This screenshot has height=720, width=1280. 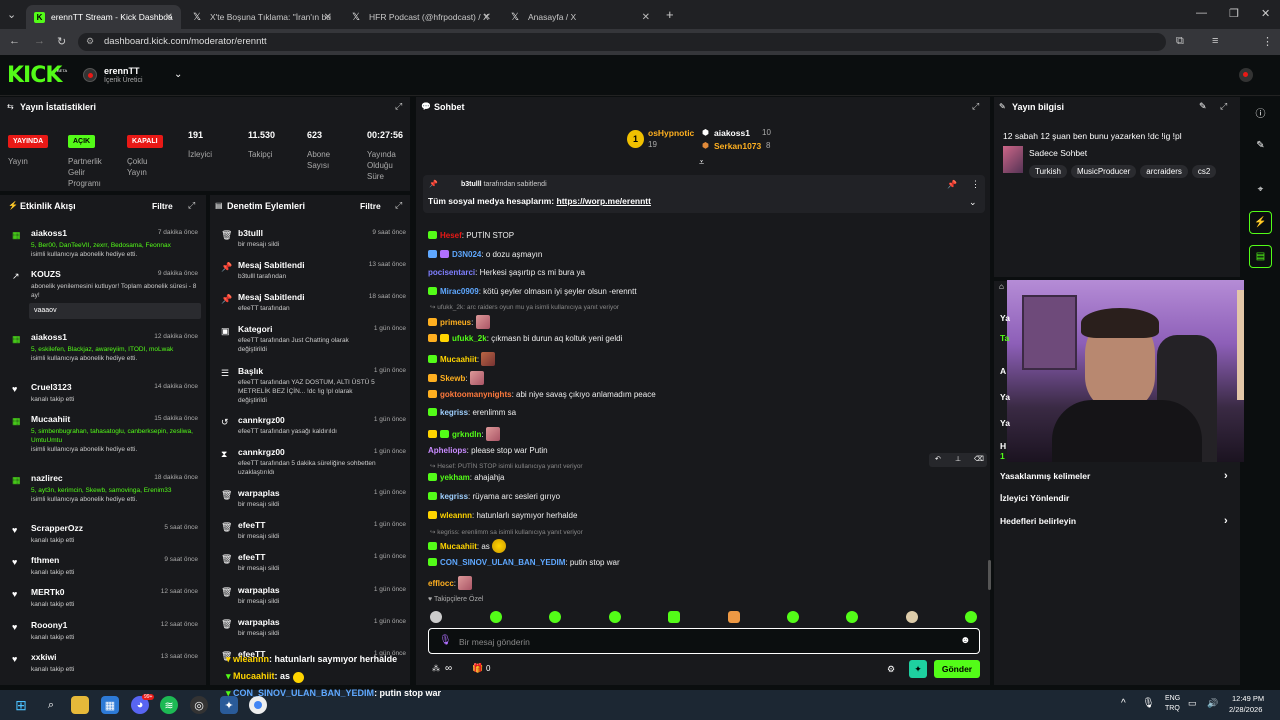 I want to click on tab-x-post: 𝕏 X'te Boşuna Tıklama: "İran'ın bu ✕, so click(x=262, y=17).